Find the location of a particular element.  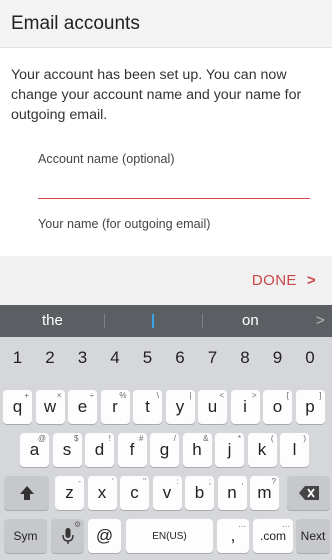

key-e: e ÷ is located at coordinates (82, 407).